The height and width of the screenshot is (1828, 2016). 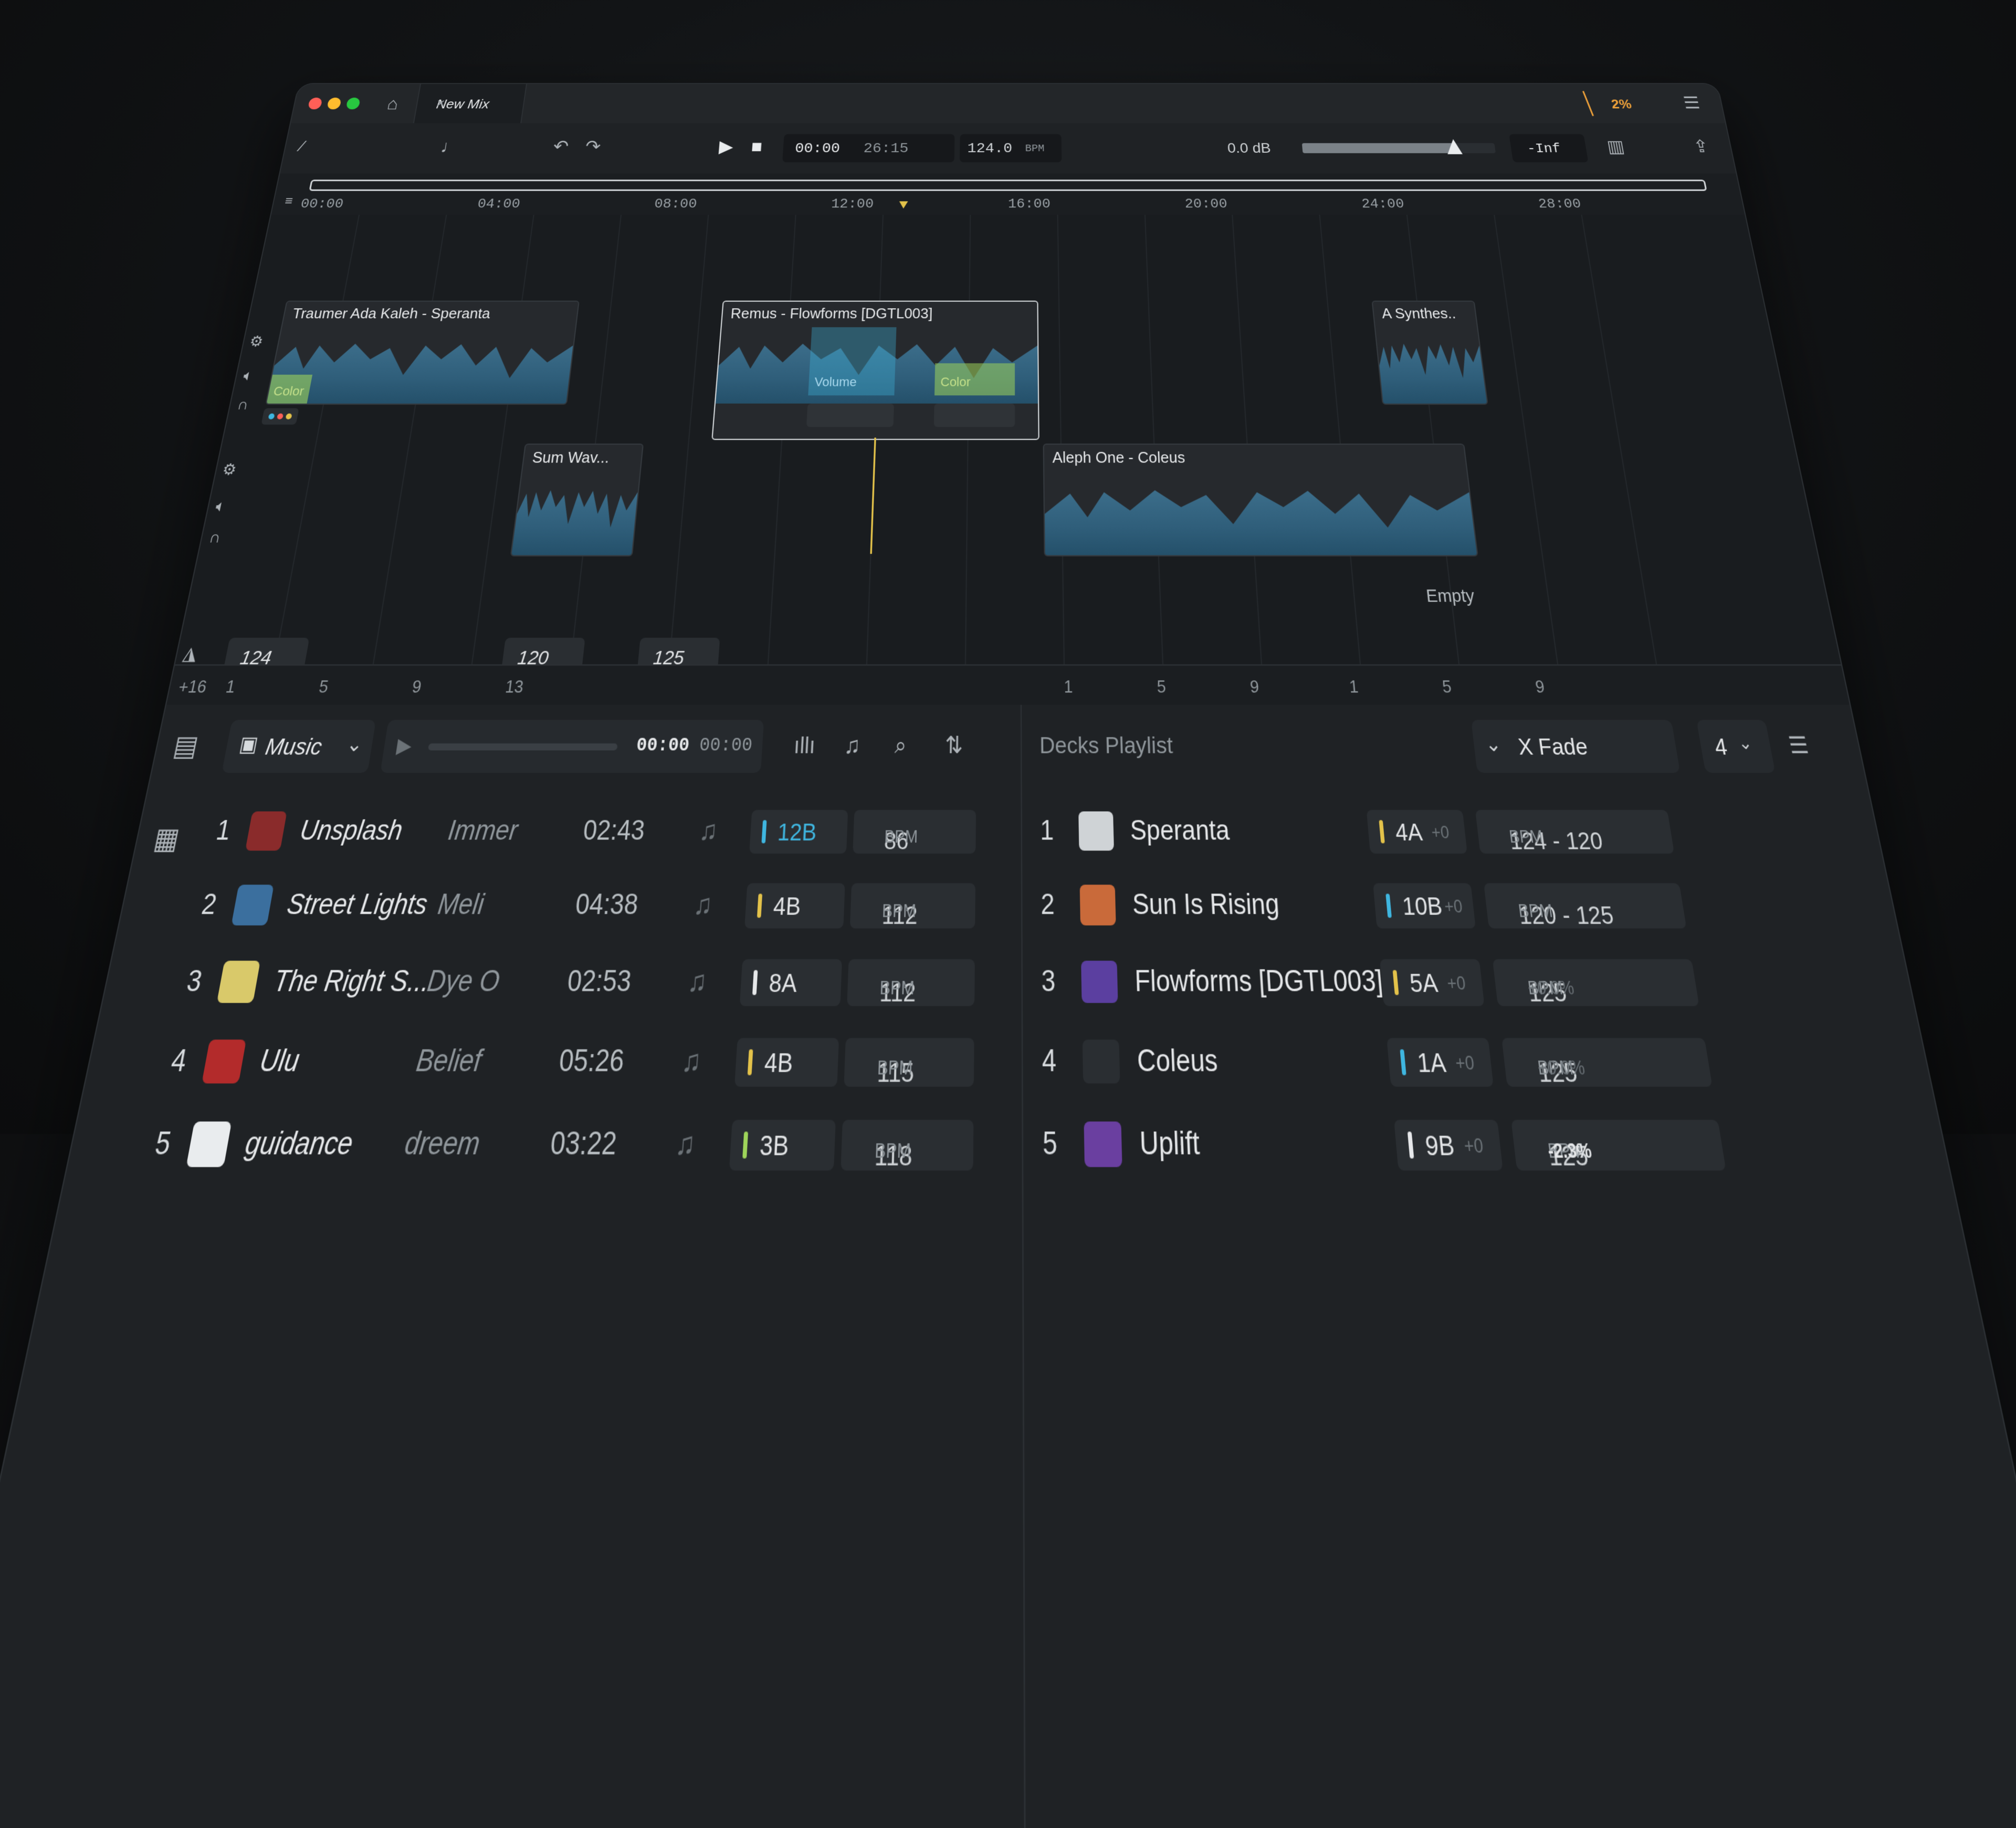 I want to click on undo-icon: ↶, so click(x=561, y=147).